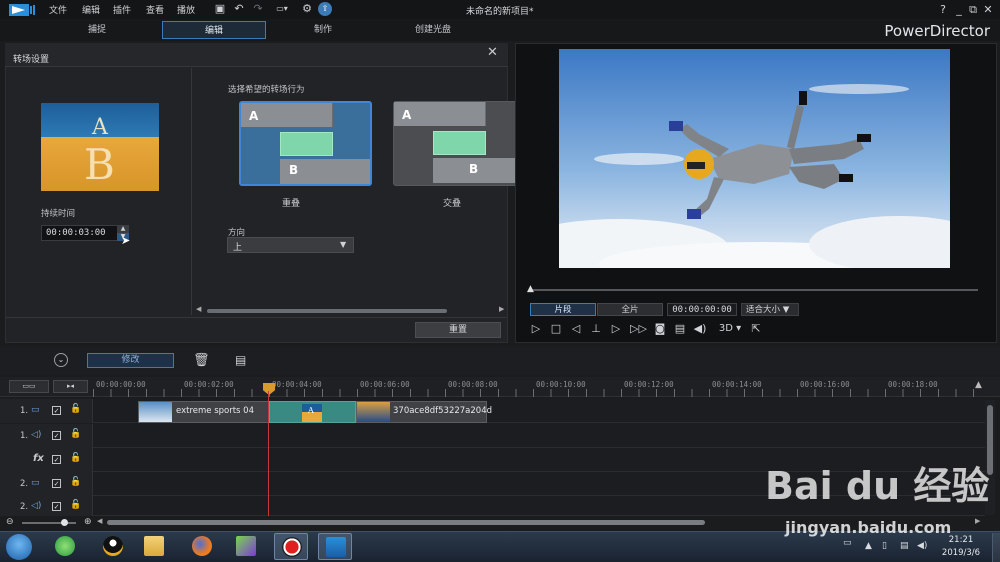 Image resolution: width=1000 pixels, height=562 pixels. I want to click on help-icon: ?, so click(943, 9).